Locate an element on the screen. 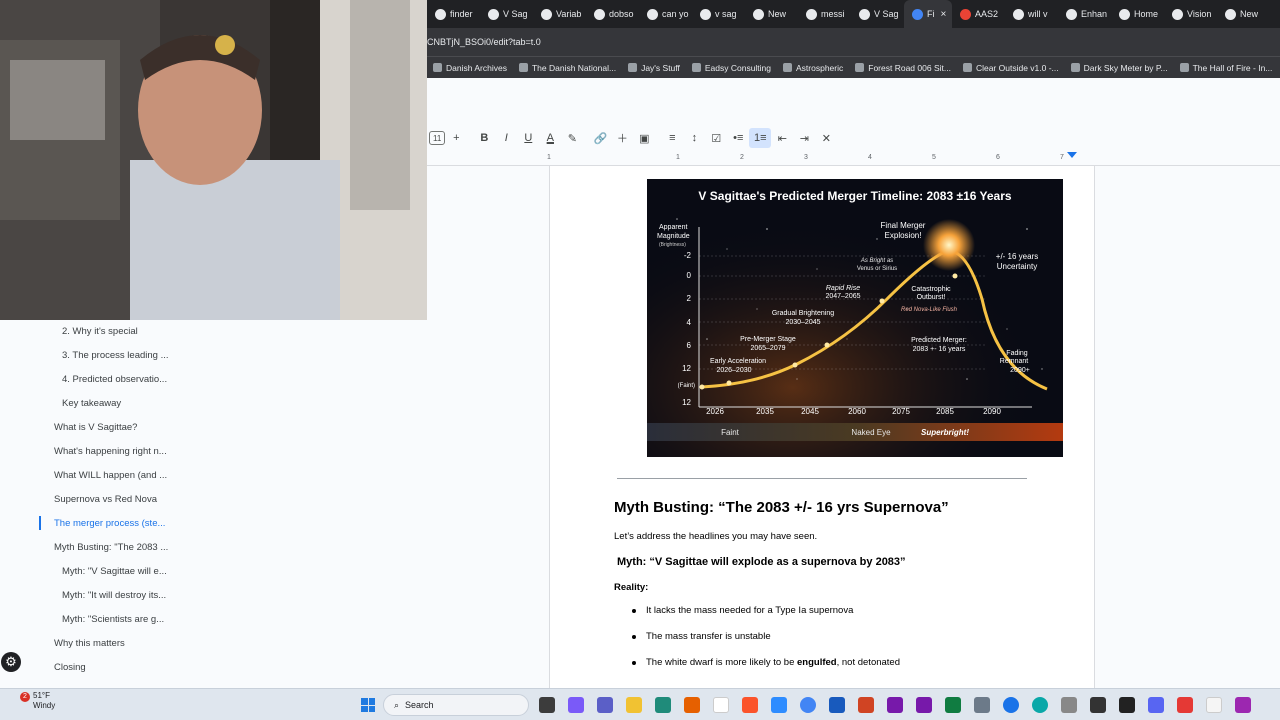  outline-item: 2. Why it's special is located at coordinates (100, 331).